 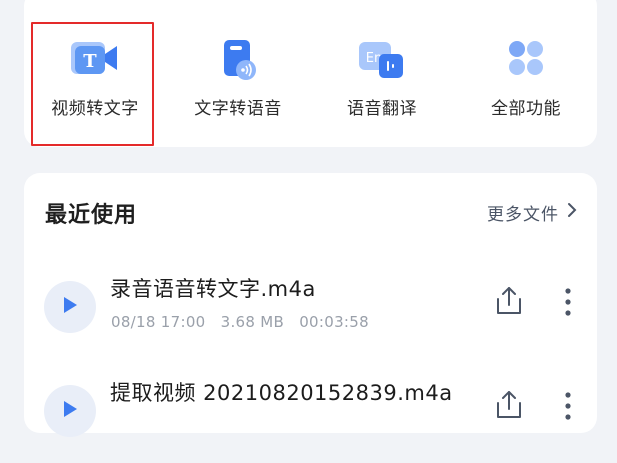 I want to click on text-to-speech-icon, so click(x=238, y=62).